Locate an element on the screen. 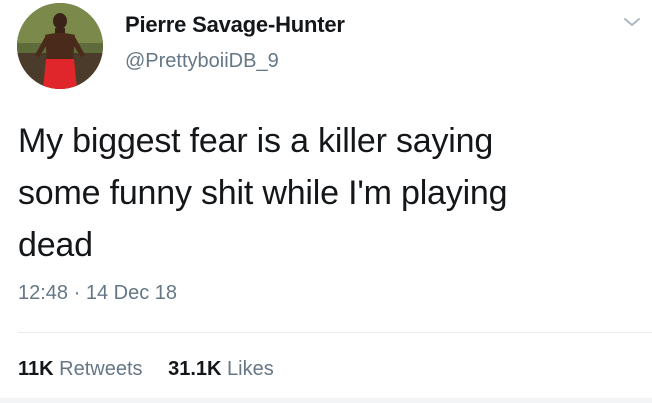  divider is located at coordinates (335, 332).